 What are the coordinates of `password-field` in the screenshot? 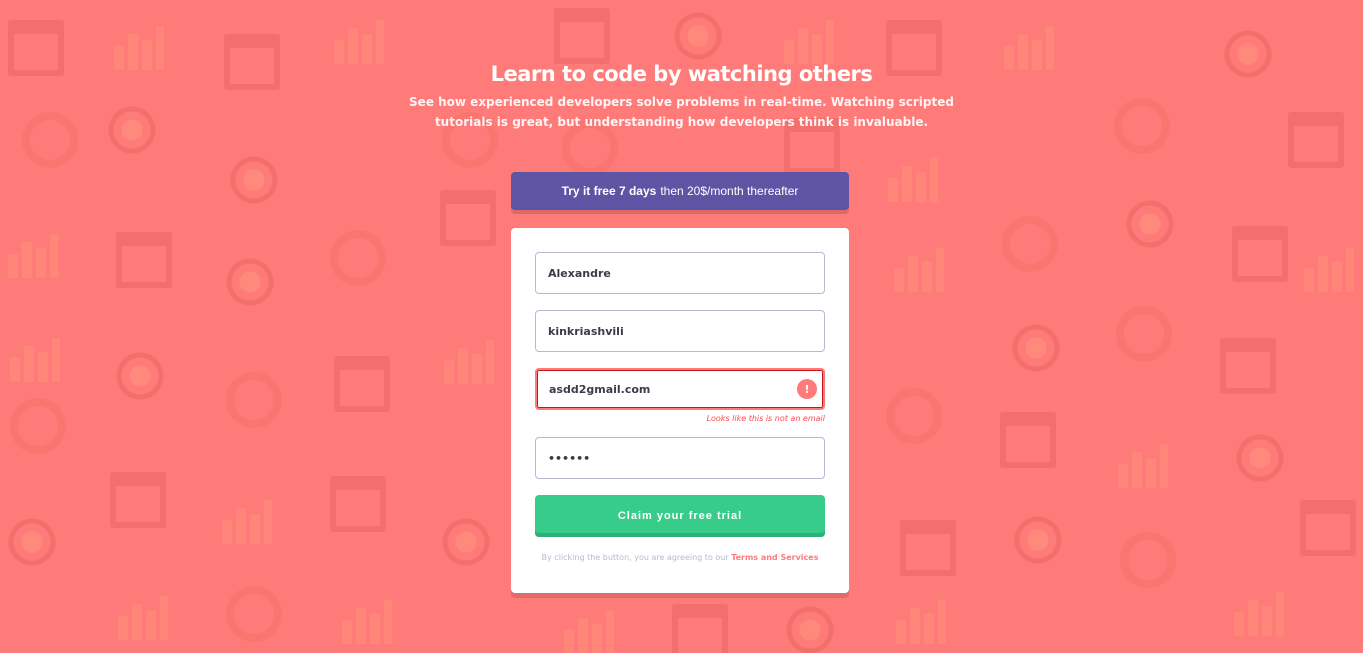 It's located at (680, 458).